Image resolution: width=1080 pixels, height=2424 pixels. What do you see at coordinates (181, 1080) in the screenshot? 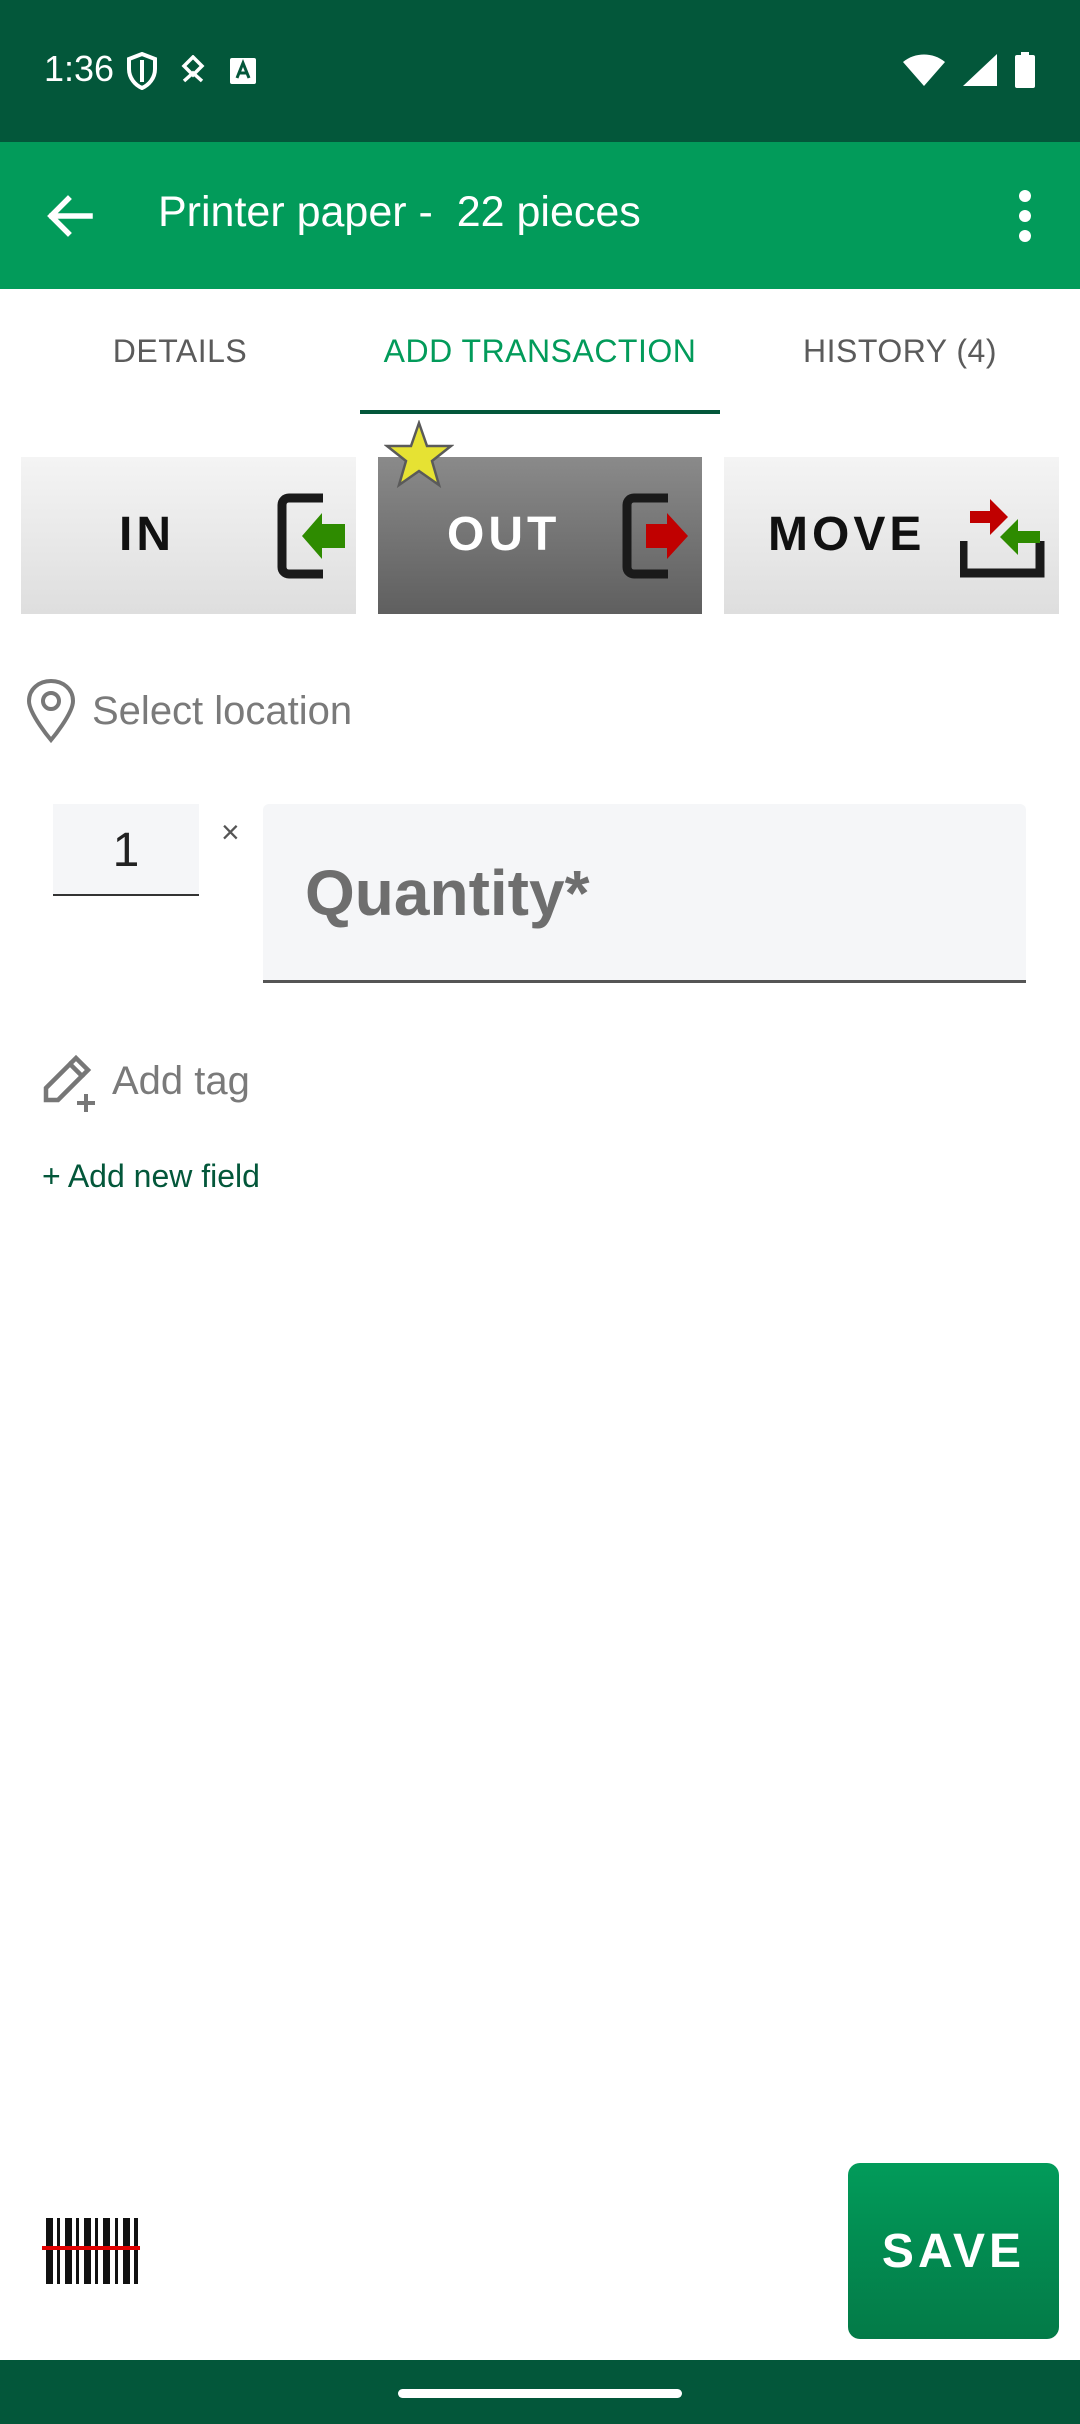
I see `add-tag-label: Add tag` at bounding box center [181, 1080].